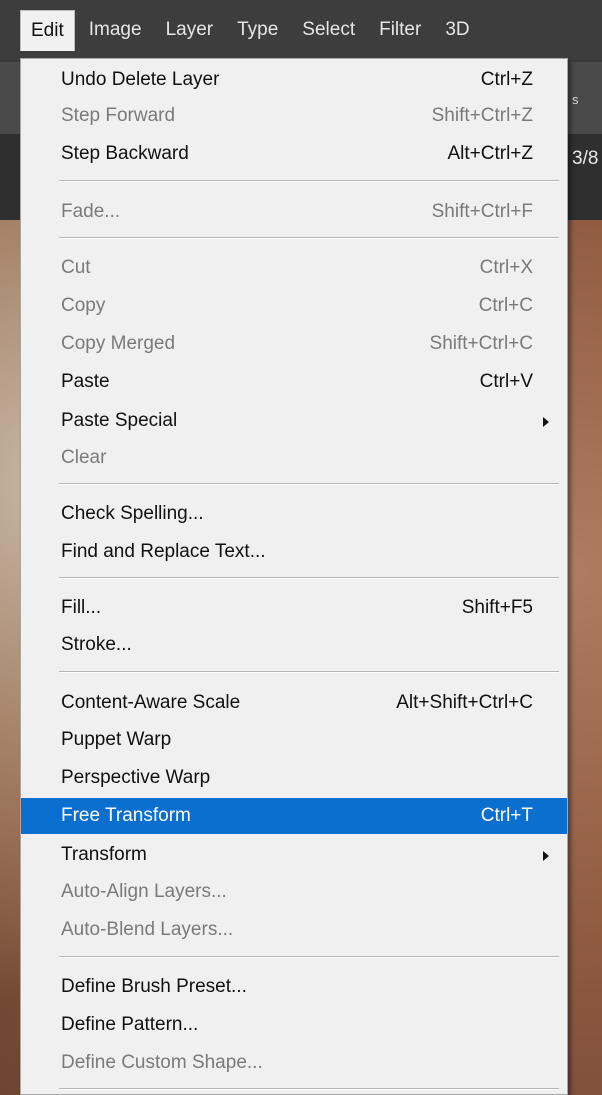 Image resolution: width=602 pixels, height=1095 pixels. What do you see at coordinates (294, 344) in the screenshot?
I see `menu-item-copy-merged: Copy Merged Shift+Ctrl+C` at bounding box center [294, 344].